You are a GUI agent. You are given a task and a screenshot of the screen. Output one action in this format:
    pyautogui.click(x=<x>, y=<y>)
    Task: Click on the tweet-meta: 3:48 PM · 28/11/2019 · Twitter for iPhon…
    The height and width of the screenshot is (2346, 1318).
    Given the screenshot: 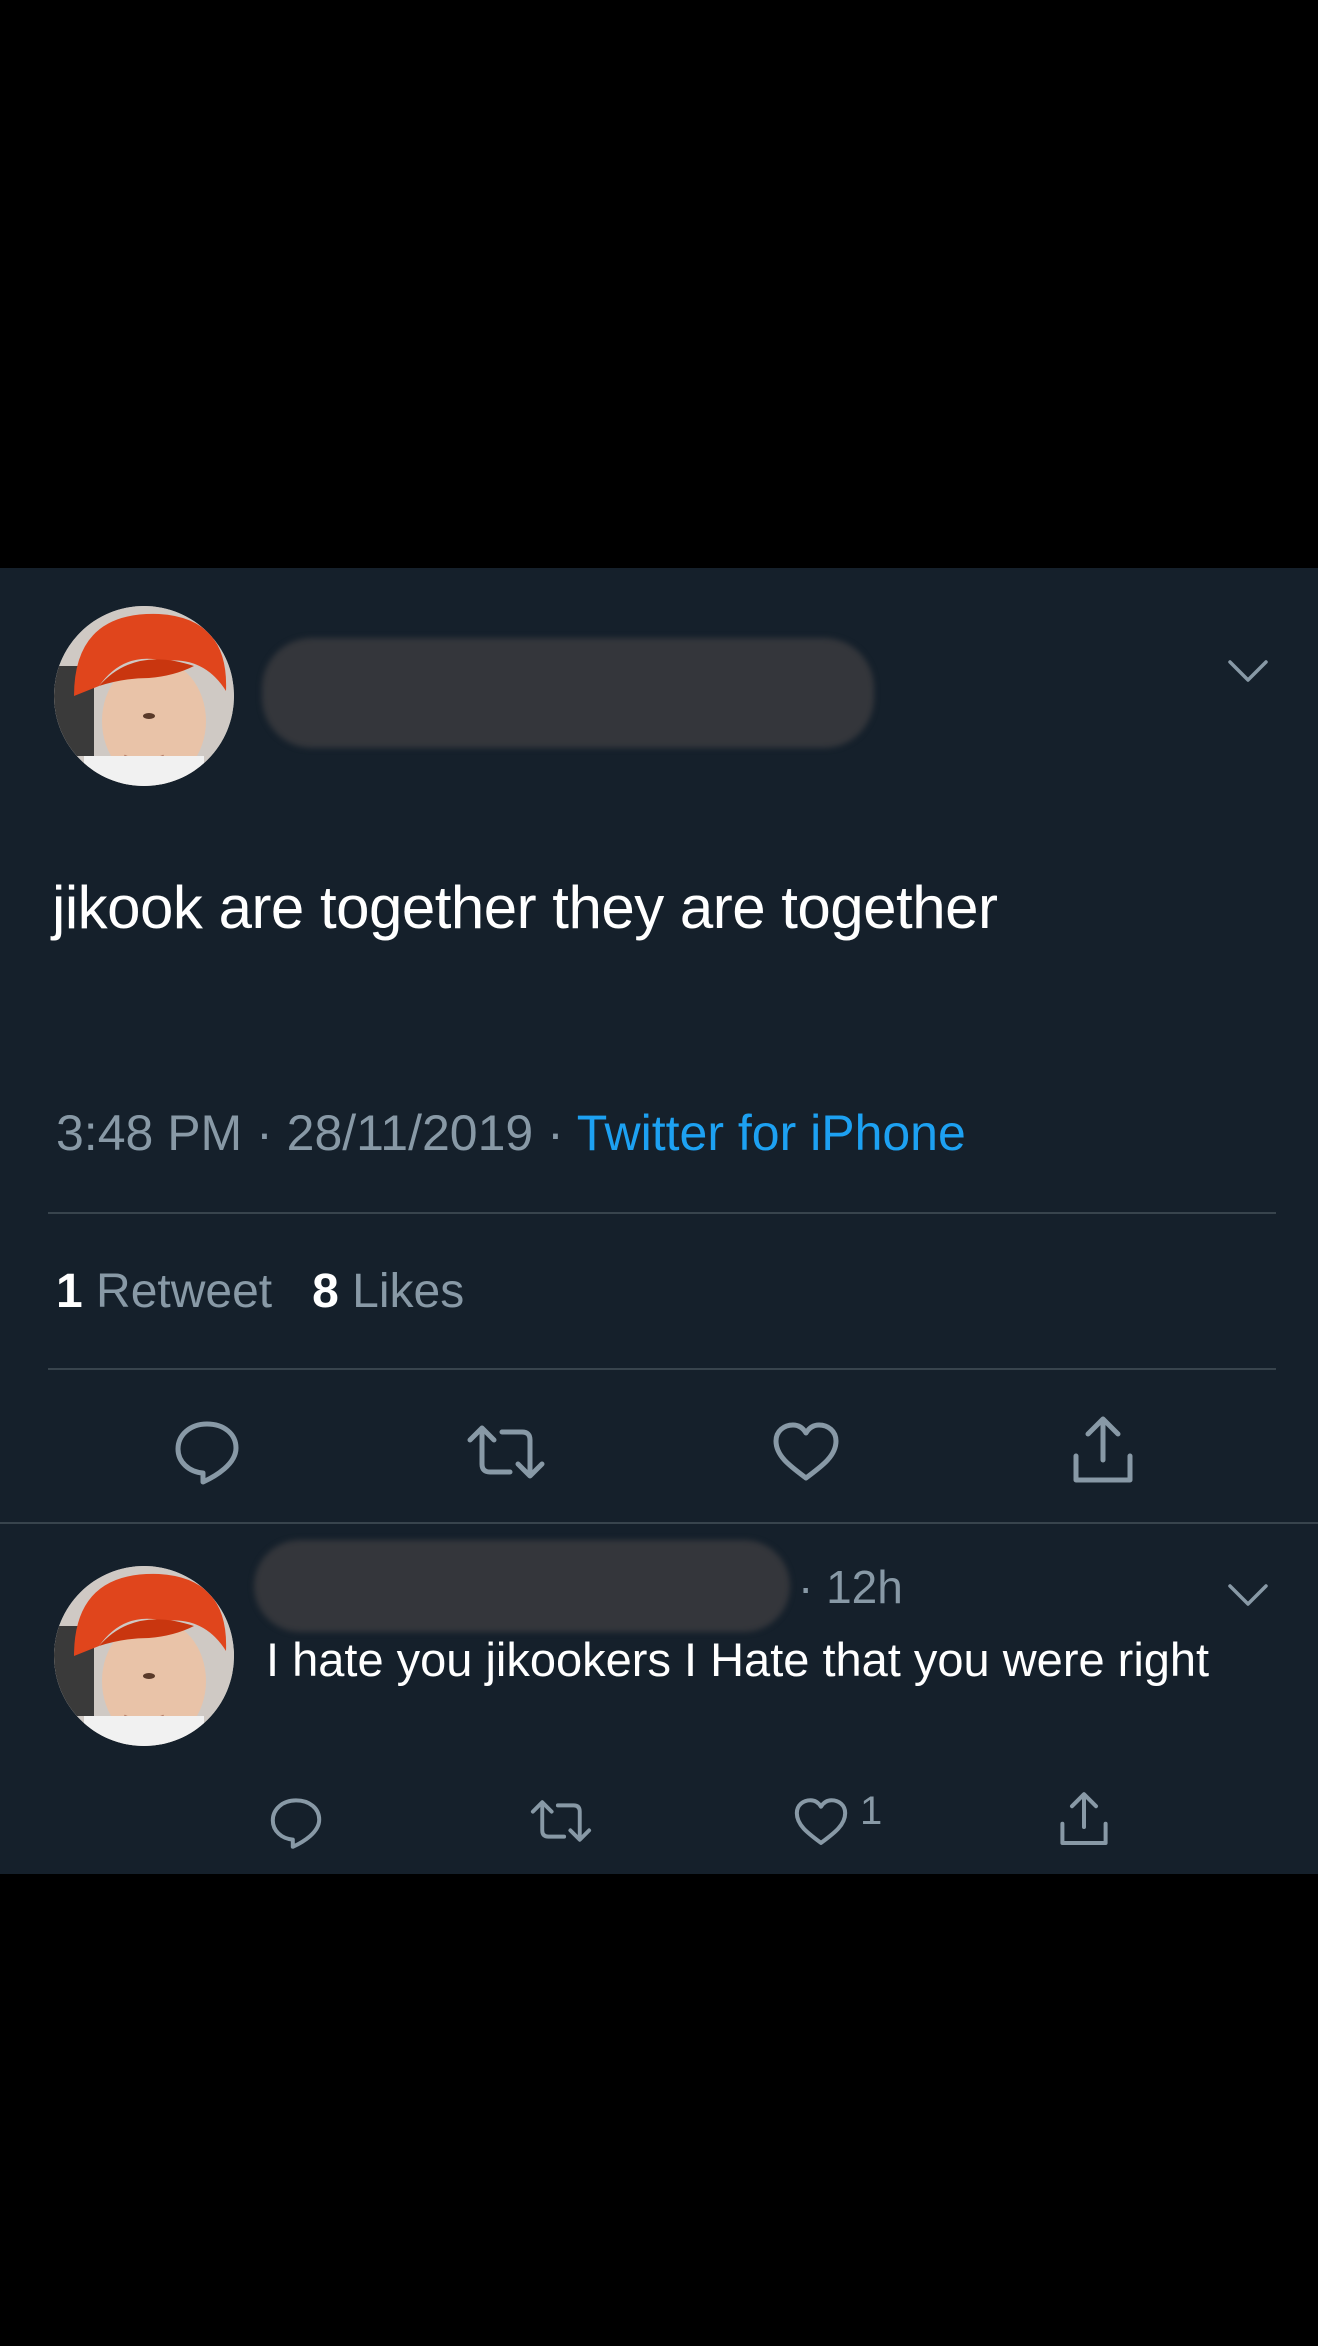 What is the action you would take?
    pyautogui.click(x=511, y=1133)
    